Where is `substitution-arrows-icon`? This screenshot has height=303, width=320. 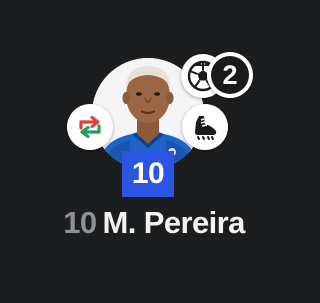
substitution-arrows-icon is located at coordinates (90, 127).